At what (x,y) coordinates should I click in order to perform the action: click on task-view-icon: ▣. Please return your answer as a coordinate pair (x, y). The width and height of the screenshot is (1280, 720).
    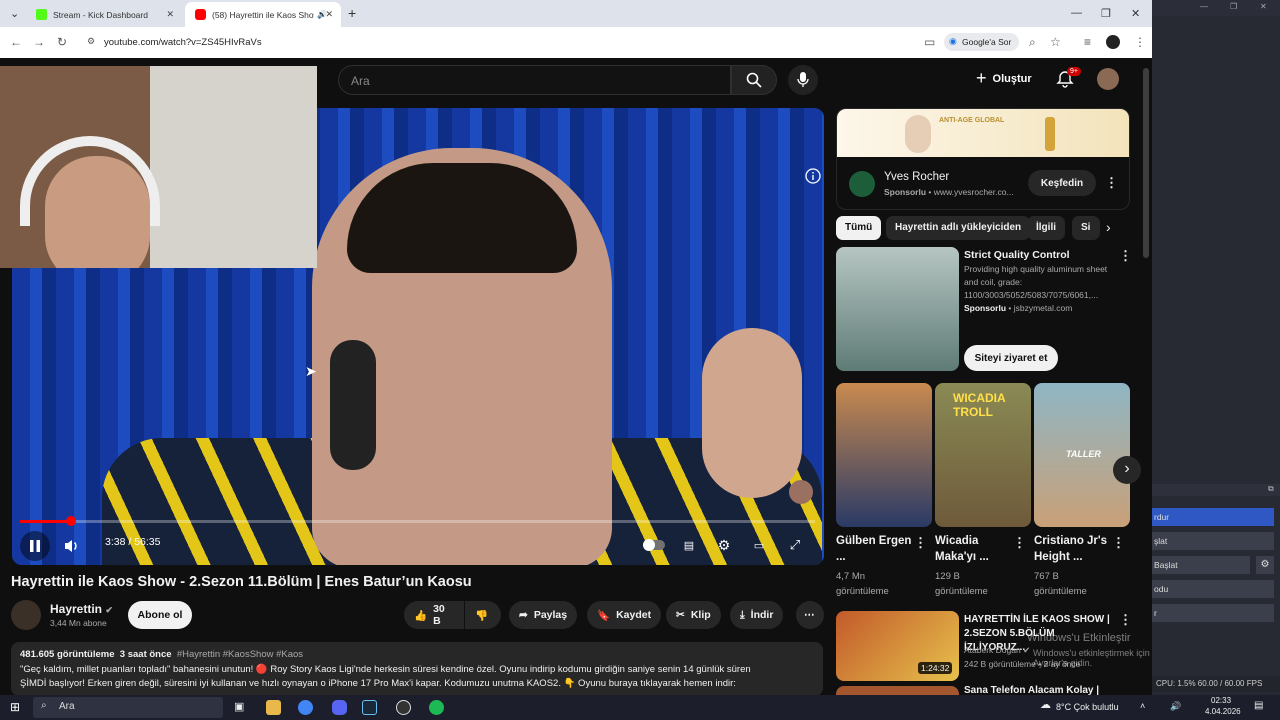
    Looking at the image, I should click on (239, 706).